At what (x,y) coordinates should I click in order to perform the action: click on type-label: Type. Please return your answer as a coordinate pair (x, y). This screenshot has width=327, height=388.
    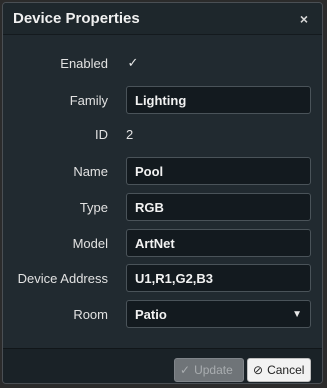
    Looking at the image, I should click on (93, 207).